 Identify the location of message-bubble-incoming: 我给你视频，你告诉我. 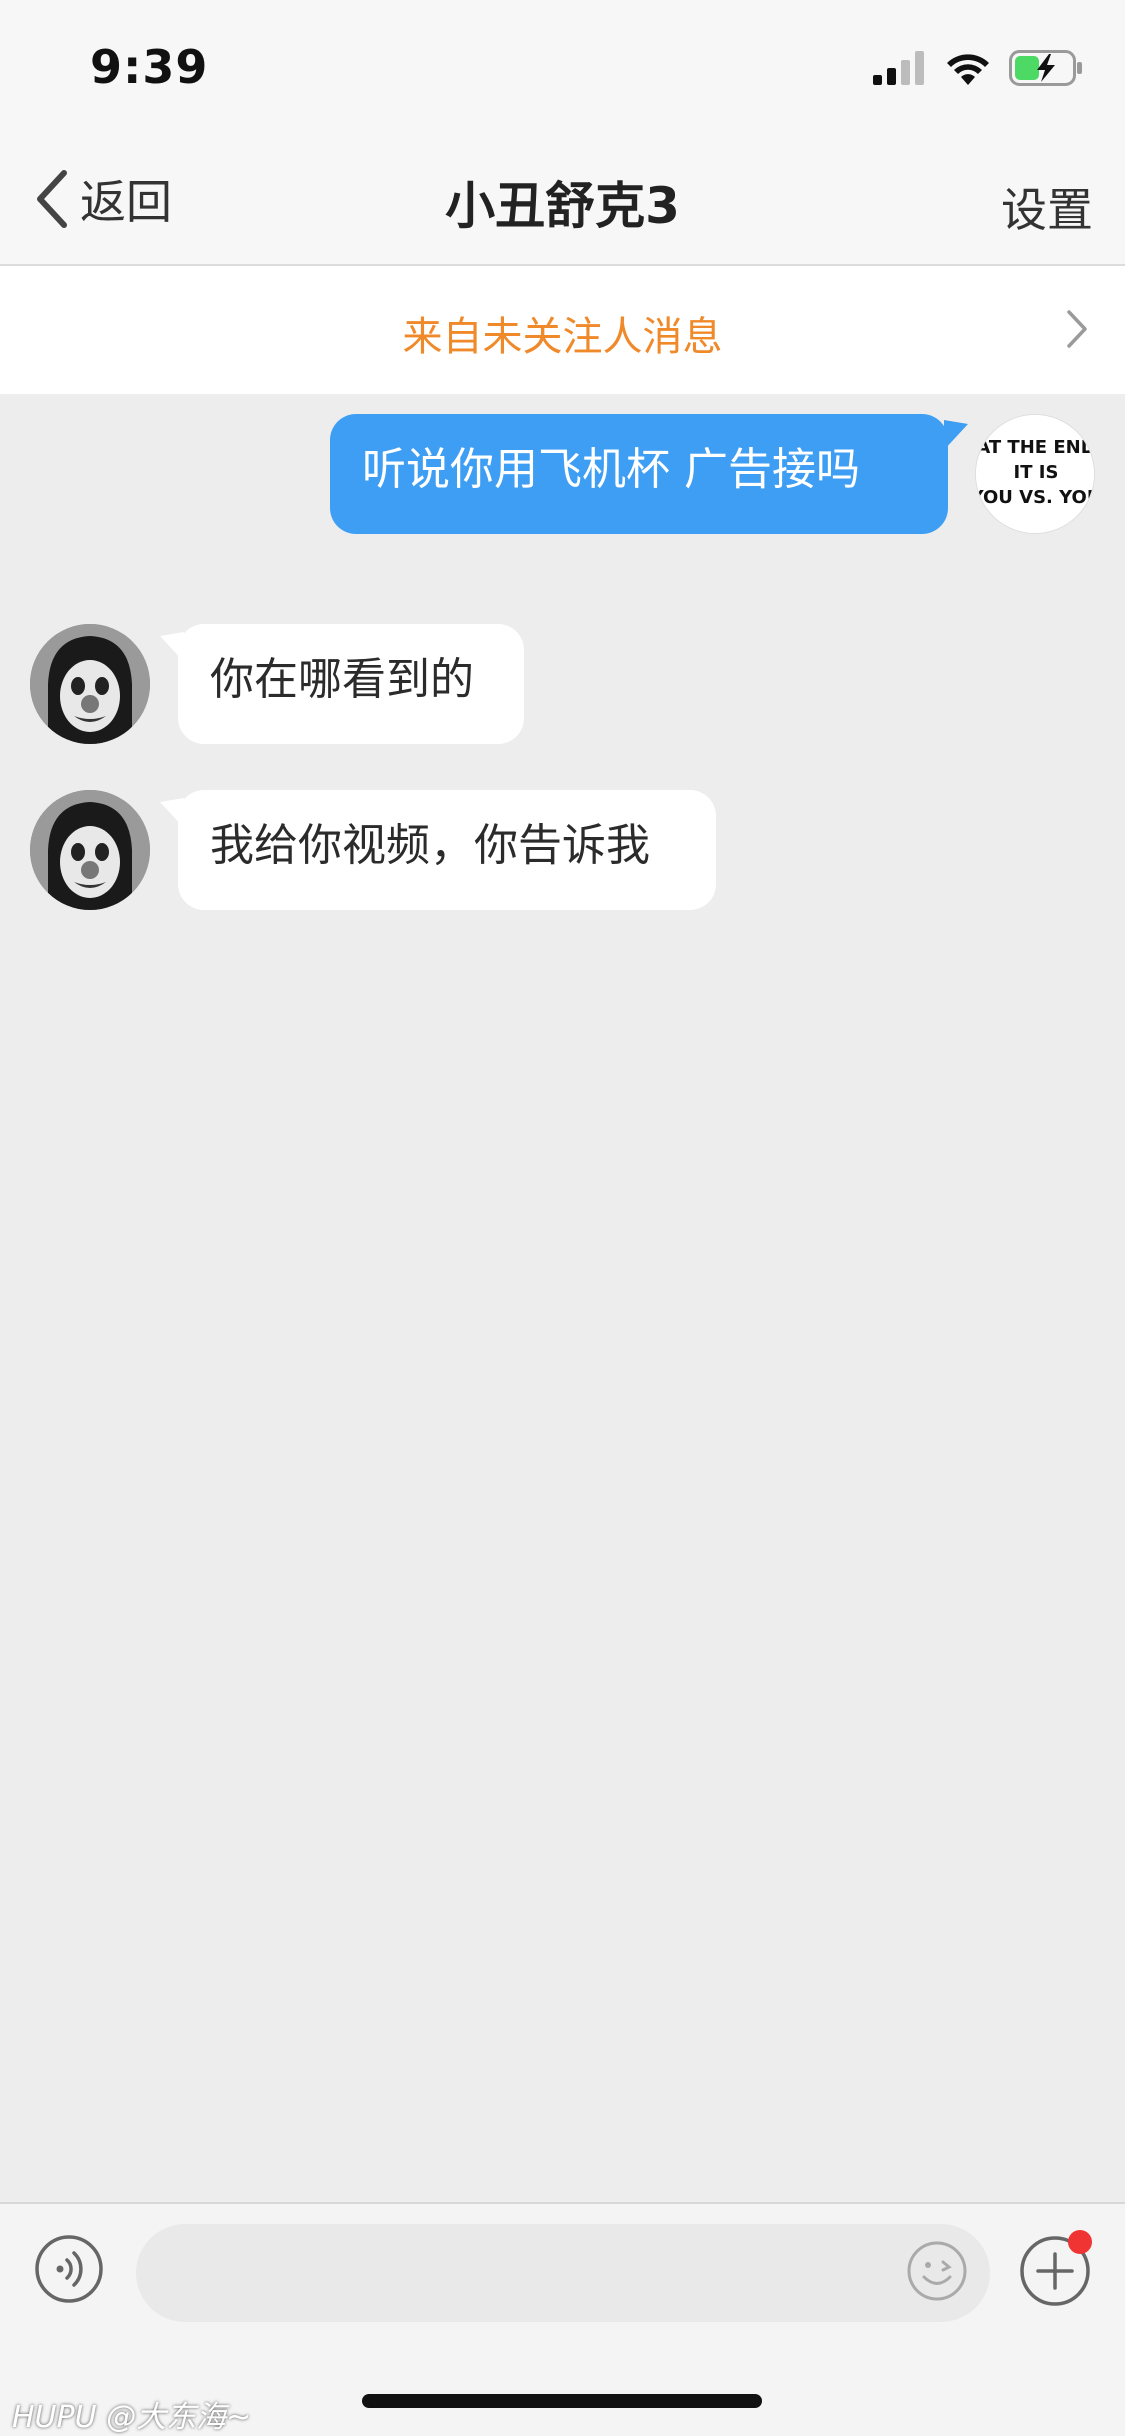
(447, 850).